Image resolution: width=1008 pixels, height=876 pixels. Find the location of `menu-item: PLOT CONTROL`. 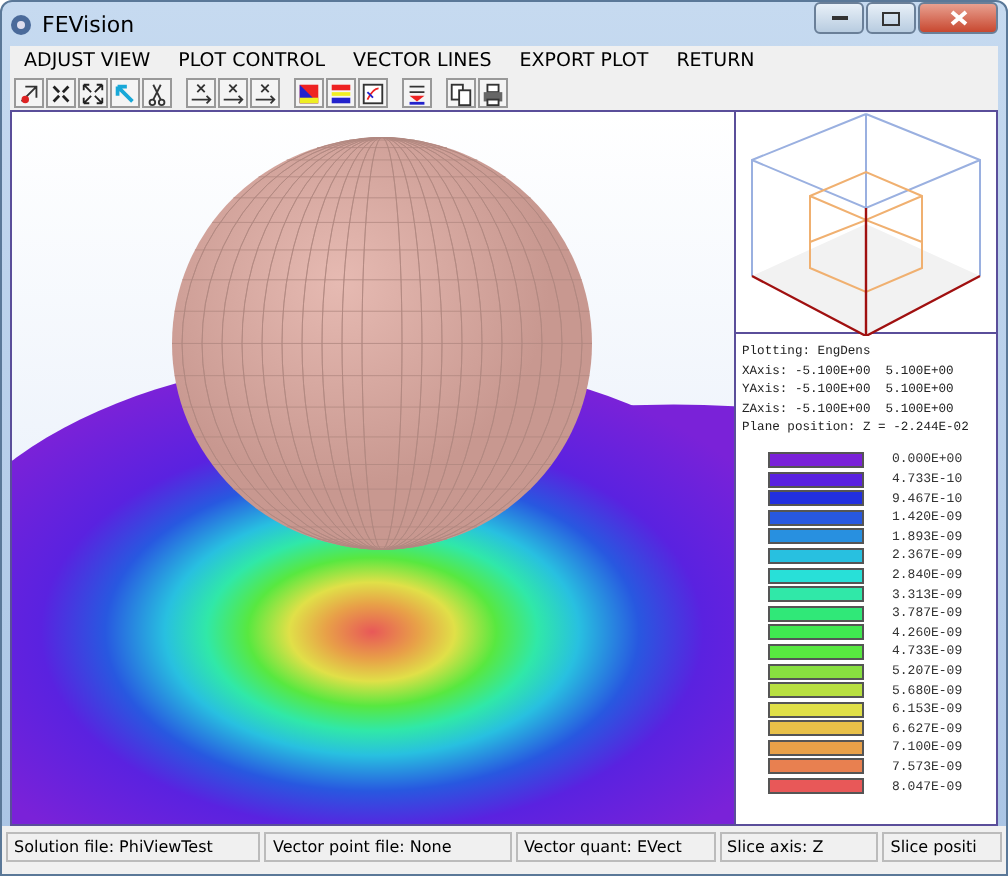

menu-item: PLOT CONTROL is located at coordinates (251, 60).